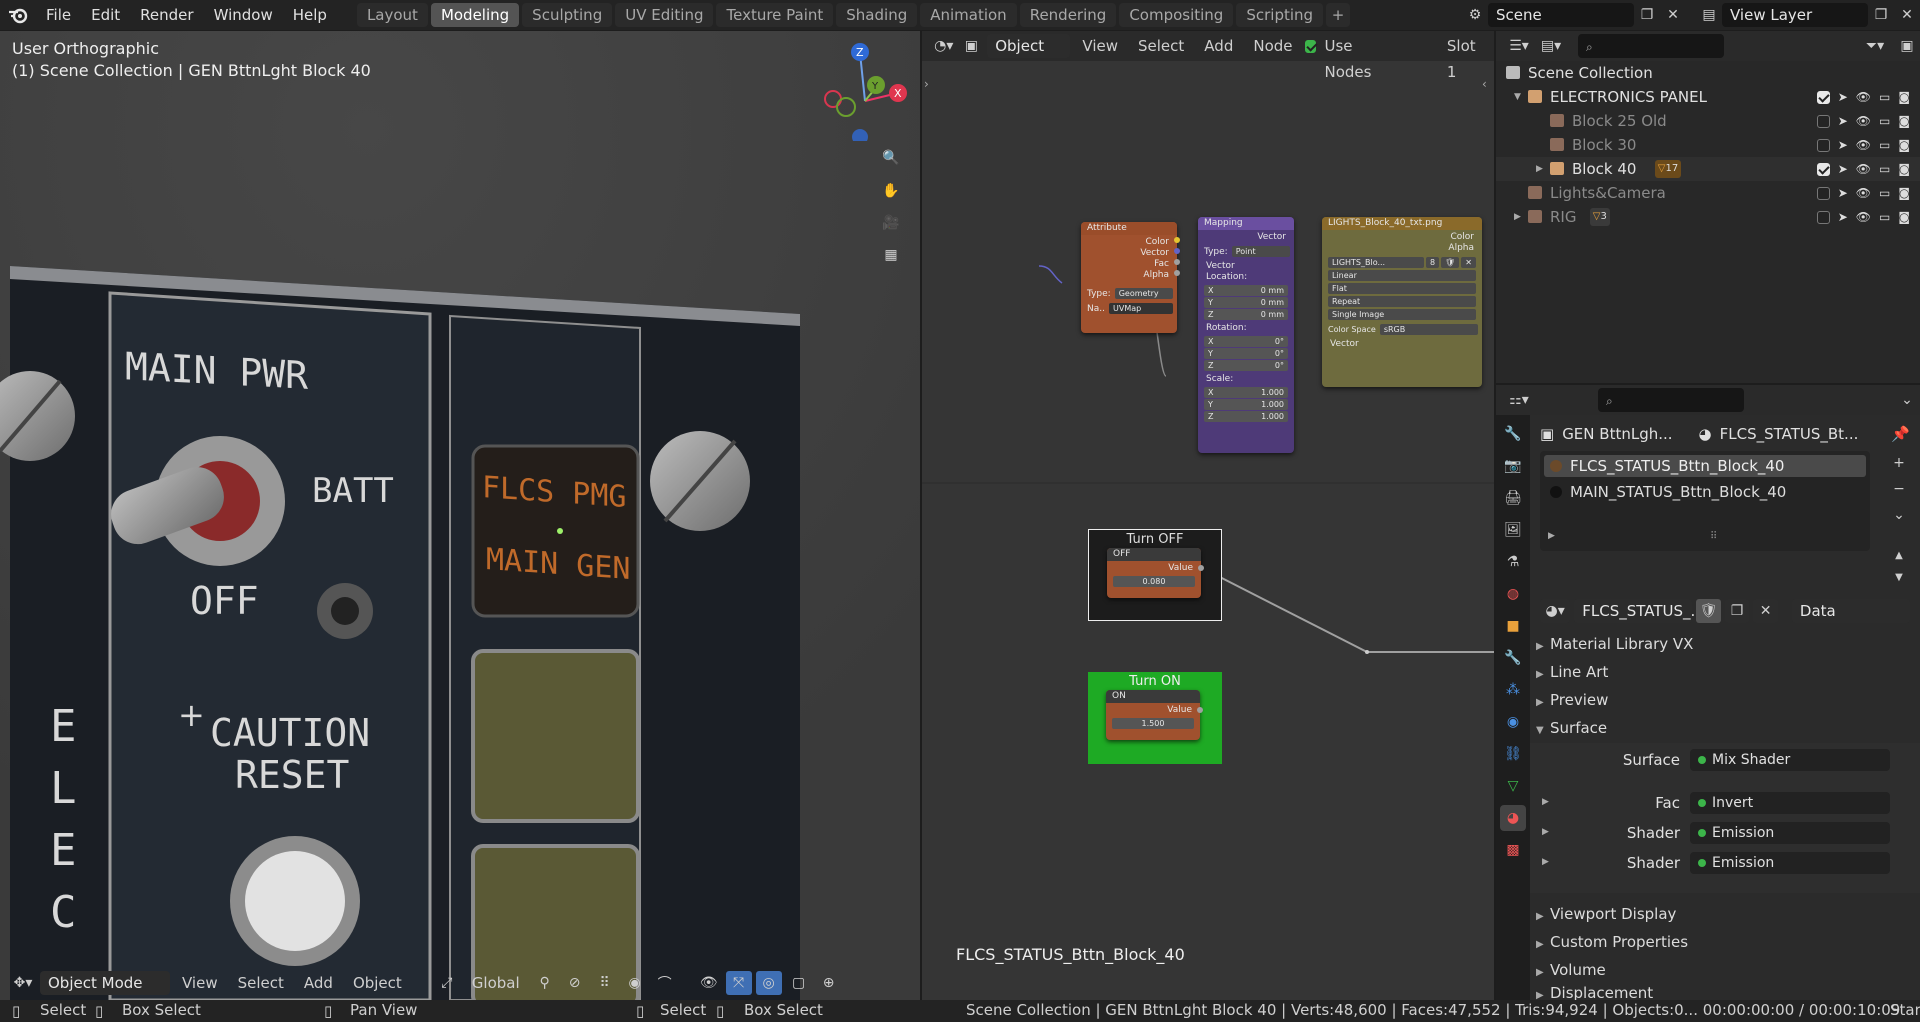  I want to click on extension-dropdown: Repeat, so click(1402, 301).